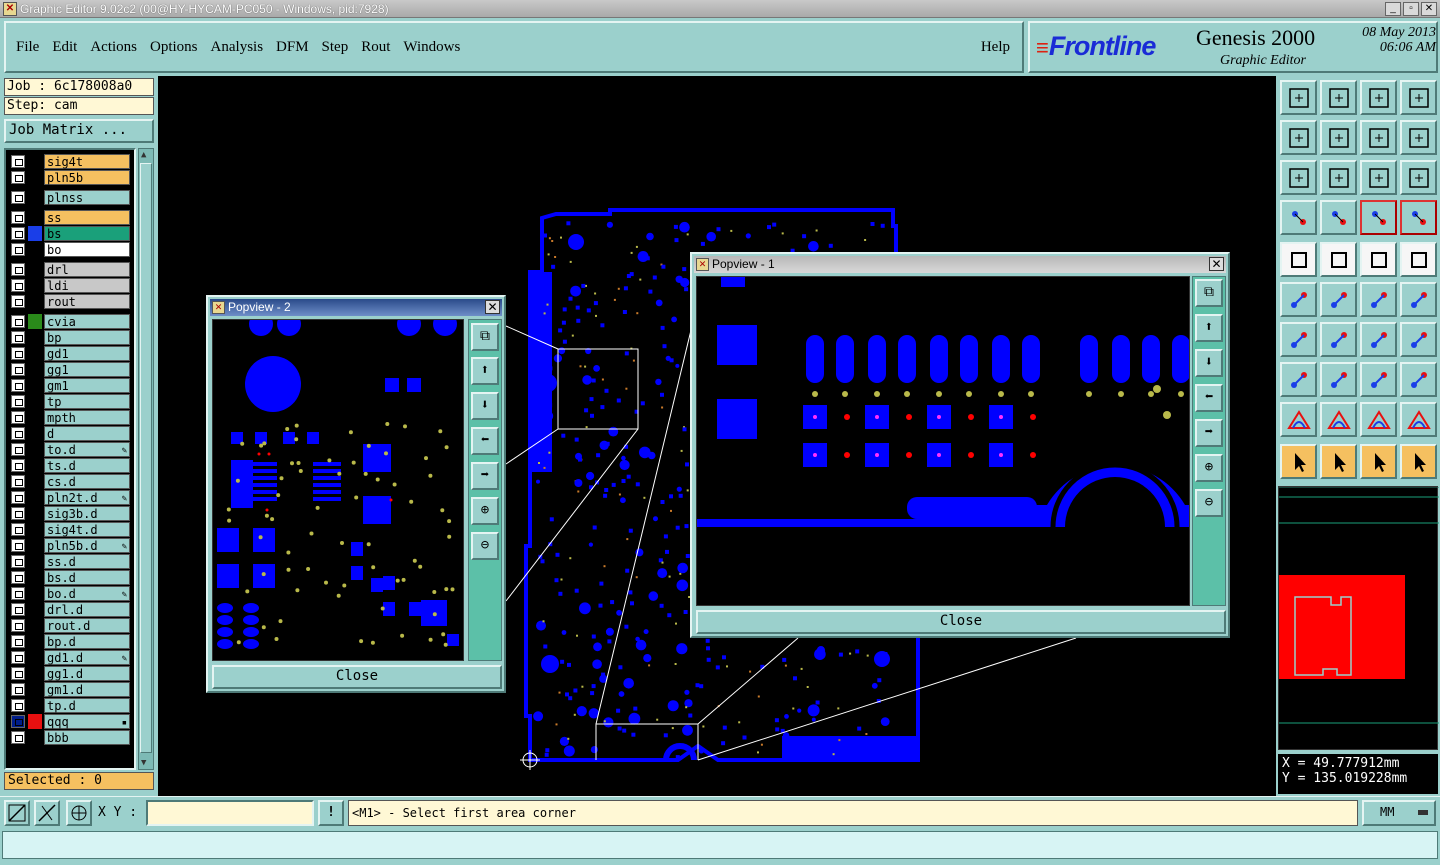 Image resolution: width=1440 pixels, height=865 pixels. What do you see at coordinates (1298, 419) in the screenshot?
I see `arc-a-icon` at bounding box center [1298, 419].